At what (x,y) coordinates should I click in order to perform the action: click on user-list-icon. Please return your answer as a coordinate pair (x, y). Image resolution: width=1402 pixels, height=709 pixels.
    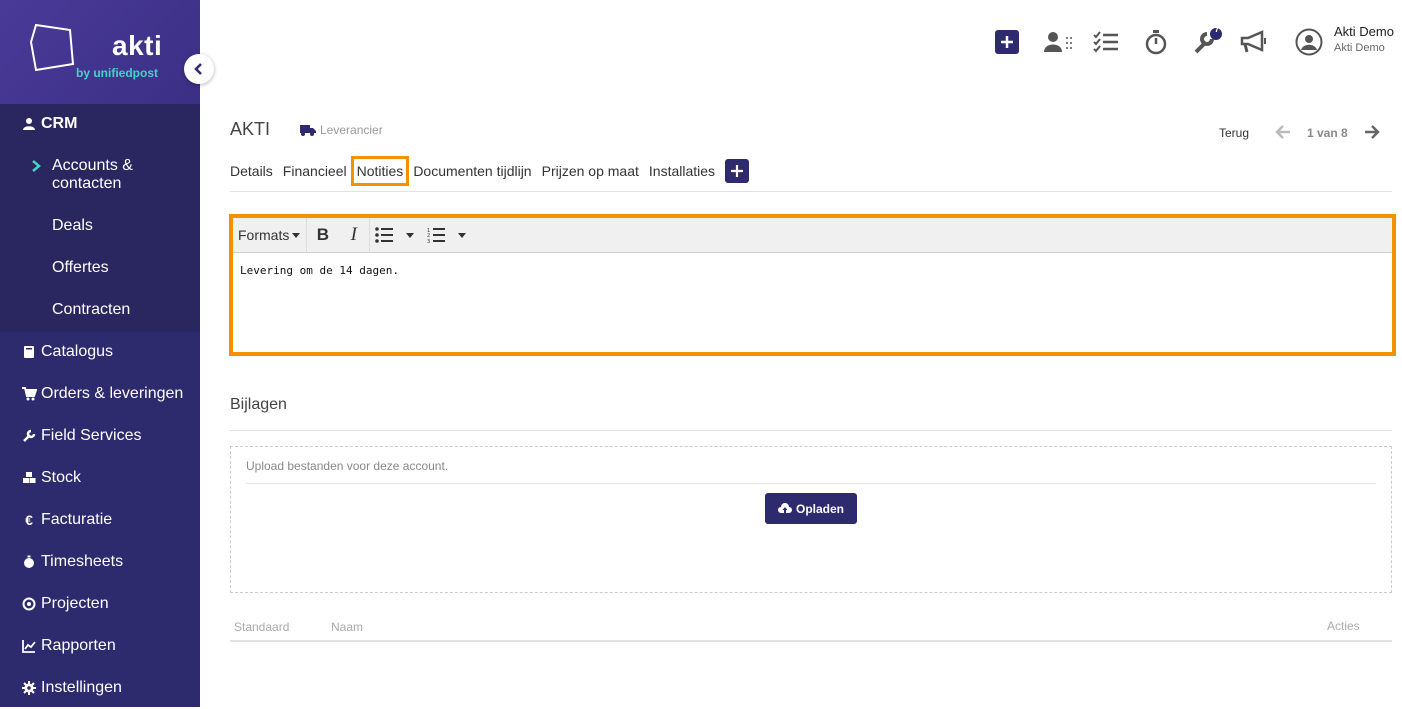
    Looking at the image, I should click on (1059, 42).